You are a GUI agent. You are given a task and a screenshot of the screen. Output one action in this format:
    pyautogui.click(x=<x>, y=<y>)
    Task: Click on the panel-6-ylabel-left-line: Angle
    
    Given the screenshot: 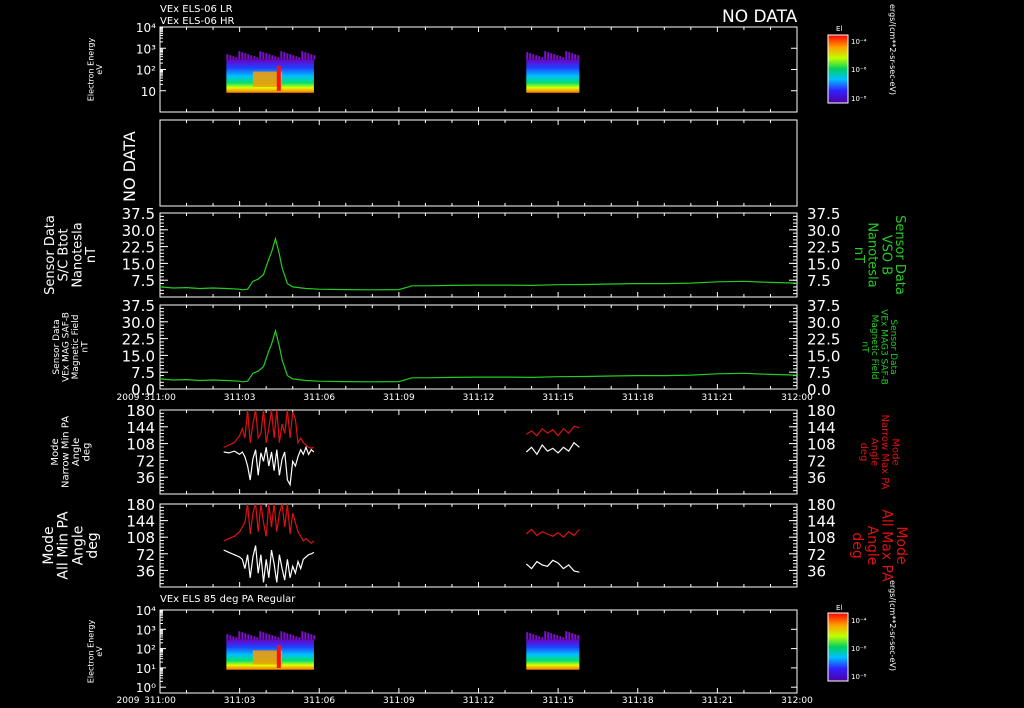 What is the action you would take?
    pyautogui.click(x=78, y=546)
    